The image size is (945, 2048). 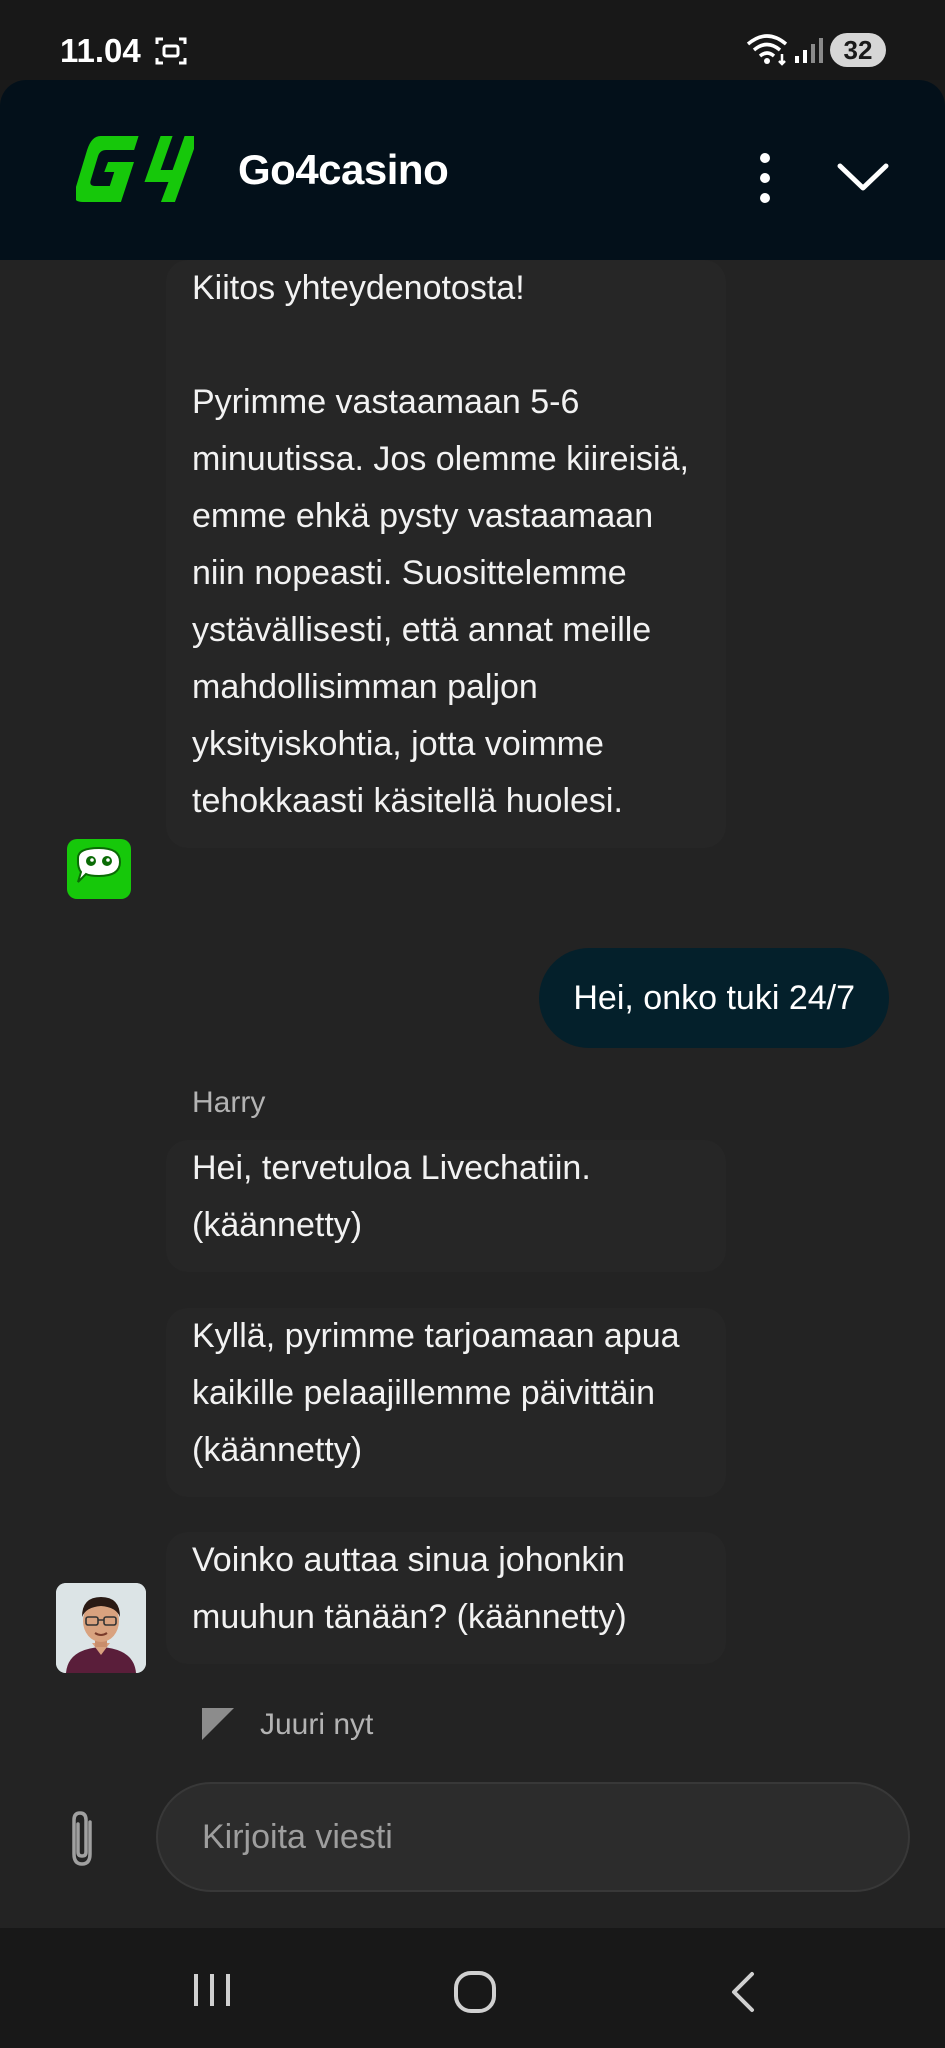 What do you see at coordinates (99, 869) in the screenshot?
I see `chat-bubble-icon` at bounding box center [99, 869].